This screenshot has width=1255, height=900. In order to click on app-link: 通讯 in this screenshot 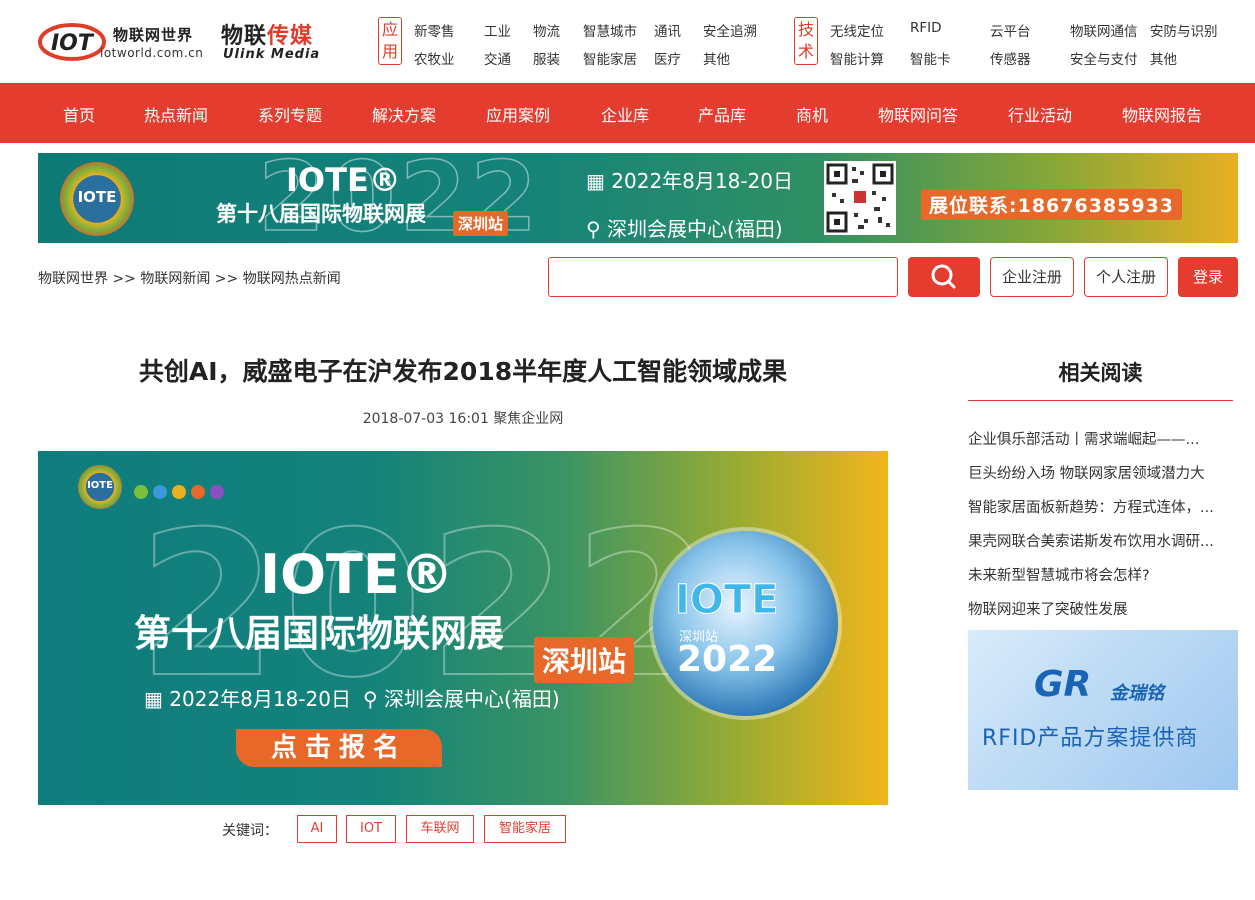, I will do `click(667, 30)`.